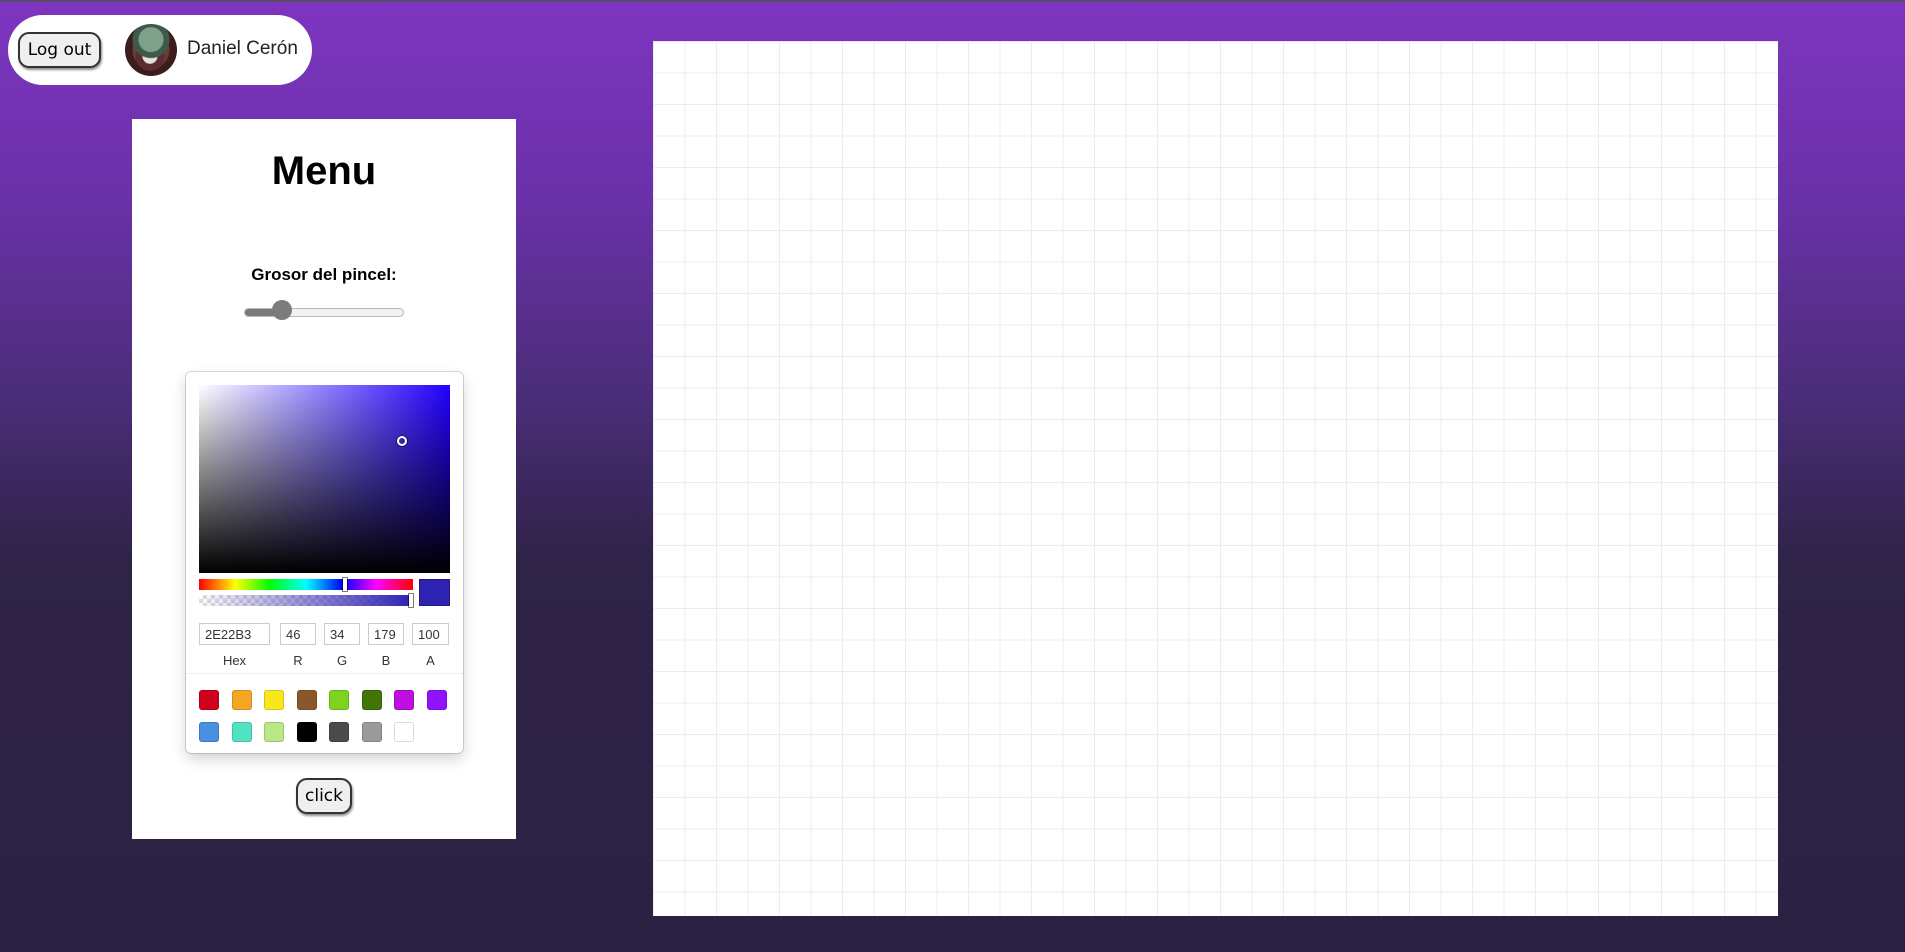 Image resolution: width=1905 pixels, height=952 pixels. Describe the element at coordinates (306, 600) in the screenshot. I see `alpha-slider` at that location.